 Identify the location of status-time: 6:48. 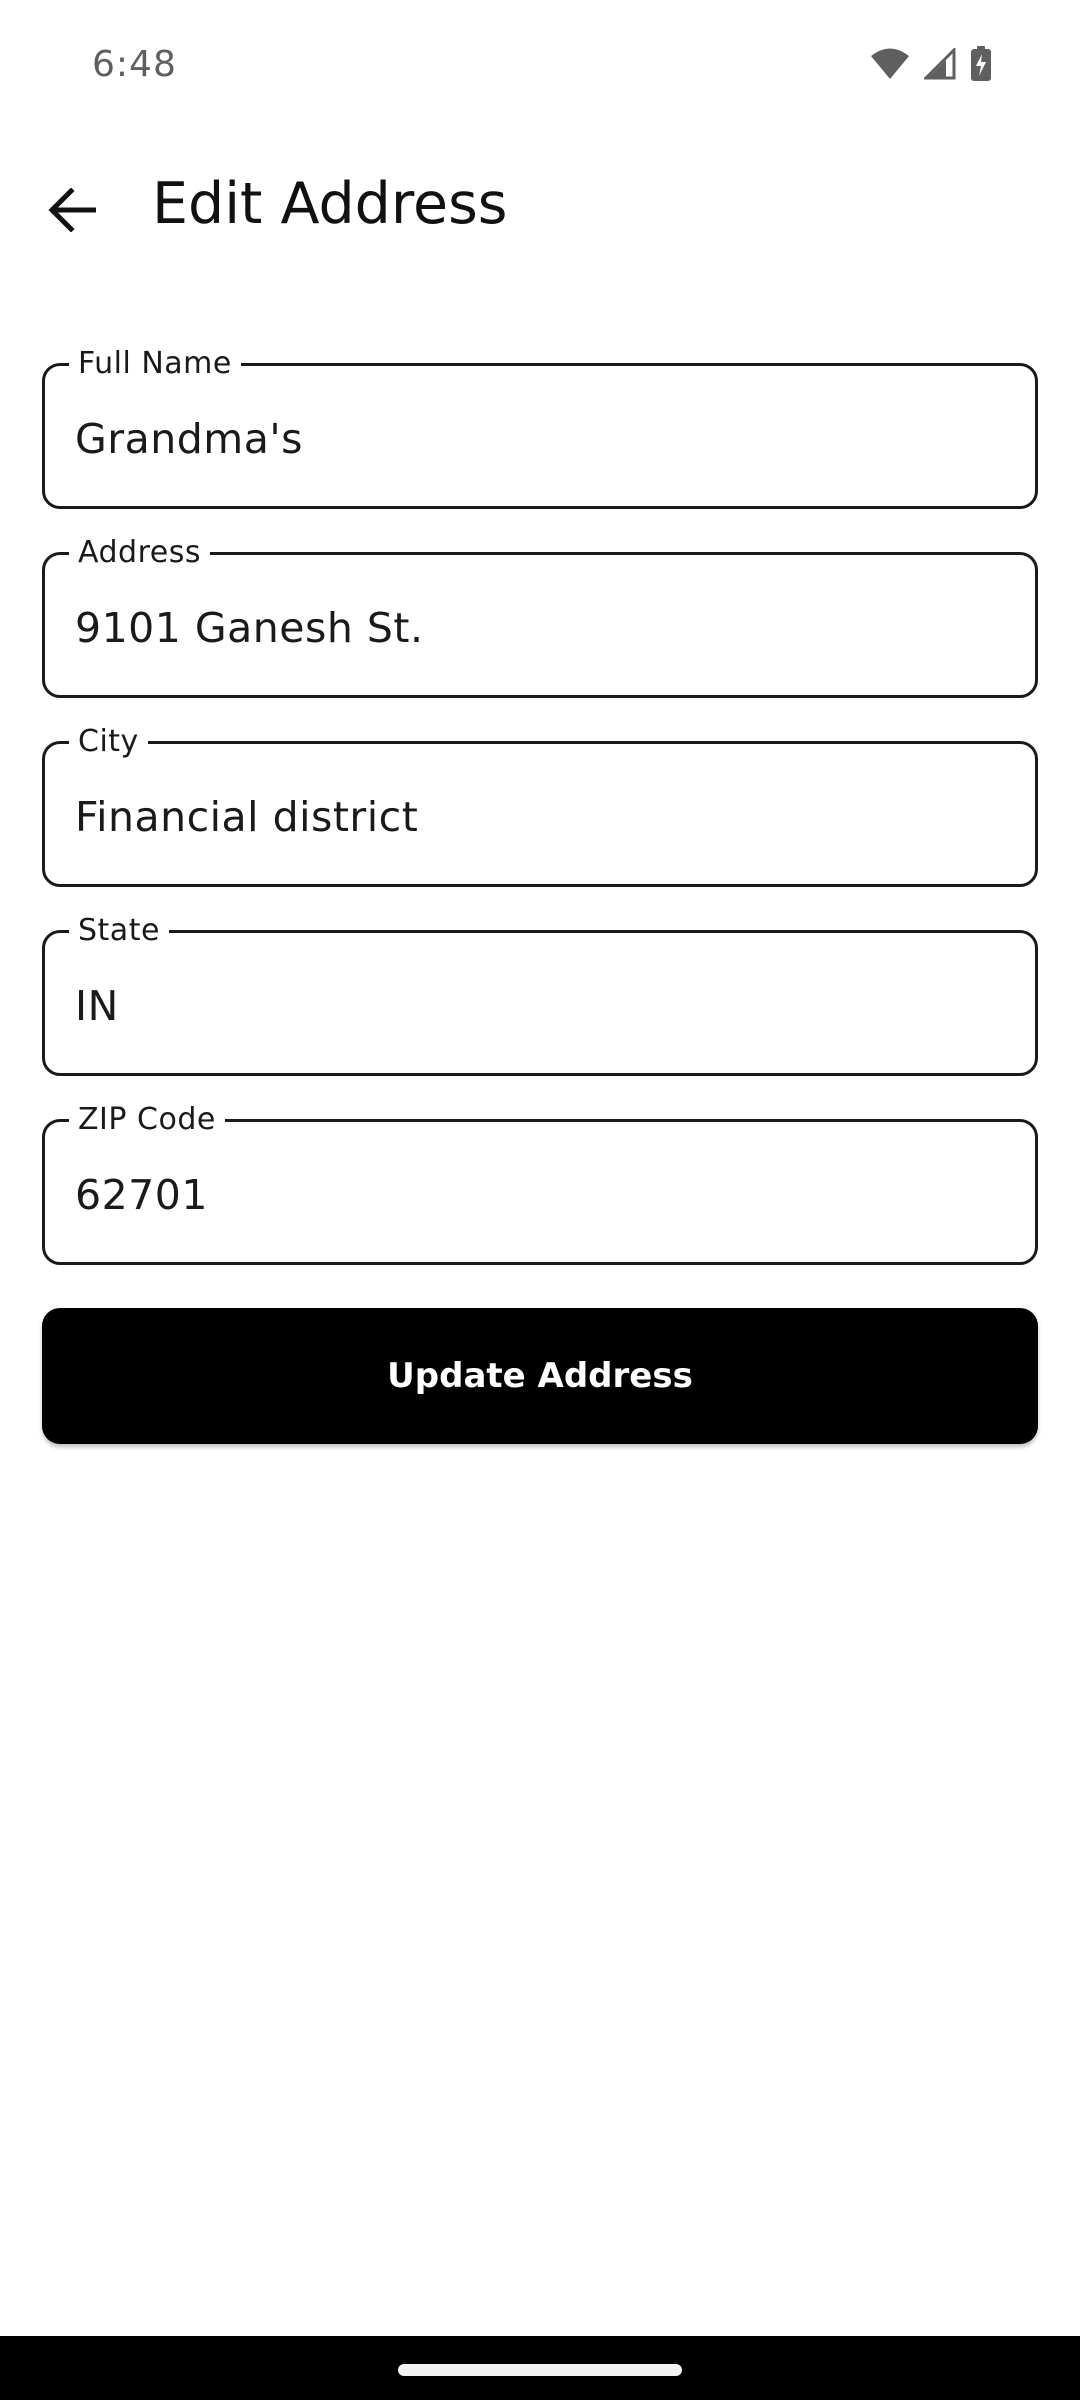
(134, 64).